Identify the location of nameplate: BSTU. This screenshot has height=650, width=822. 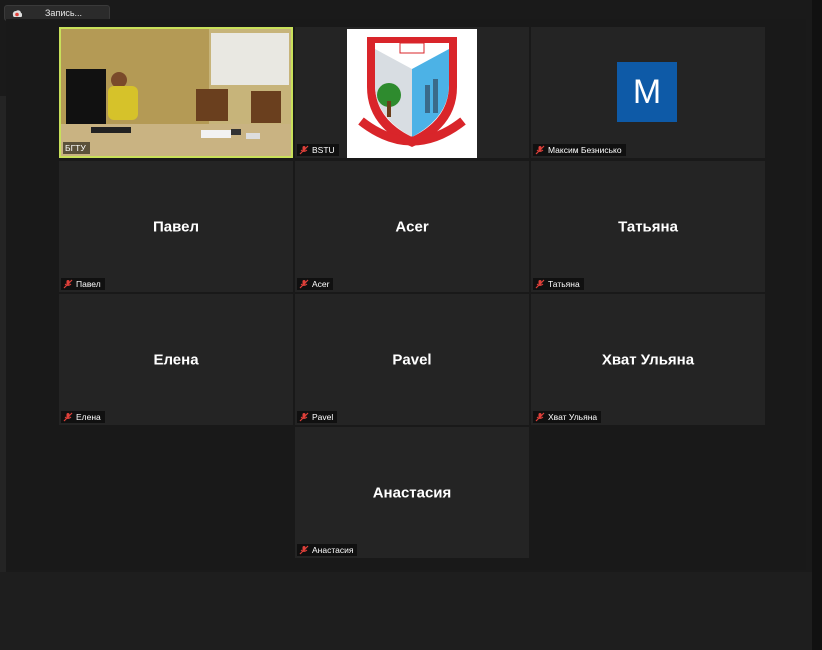
(318, 150).